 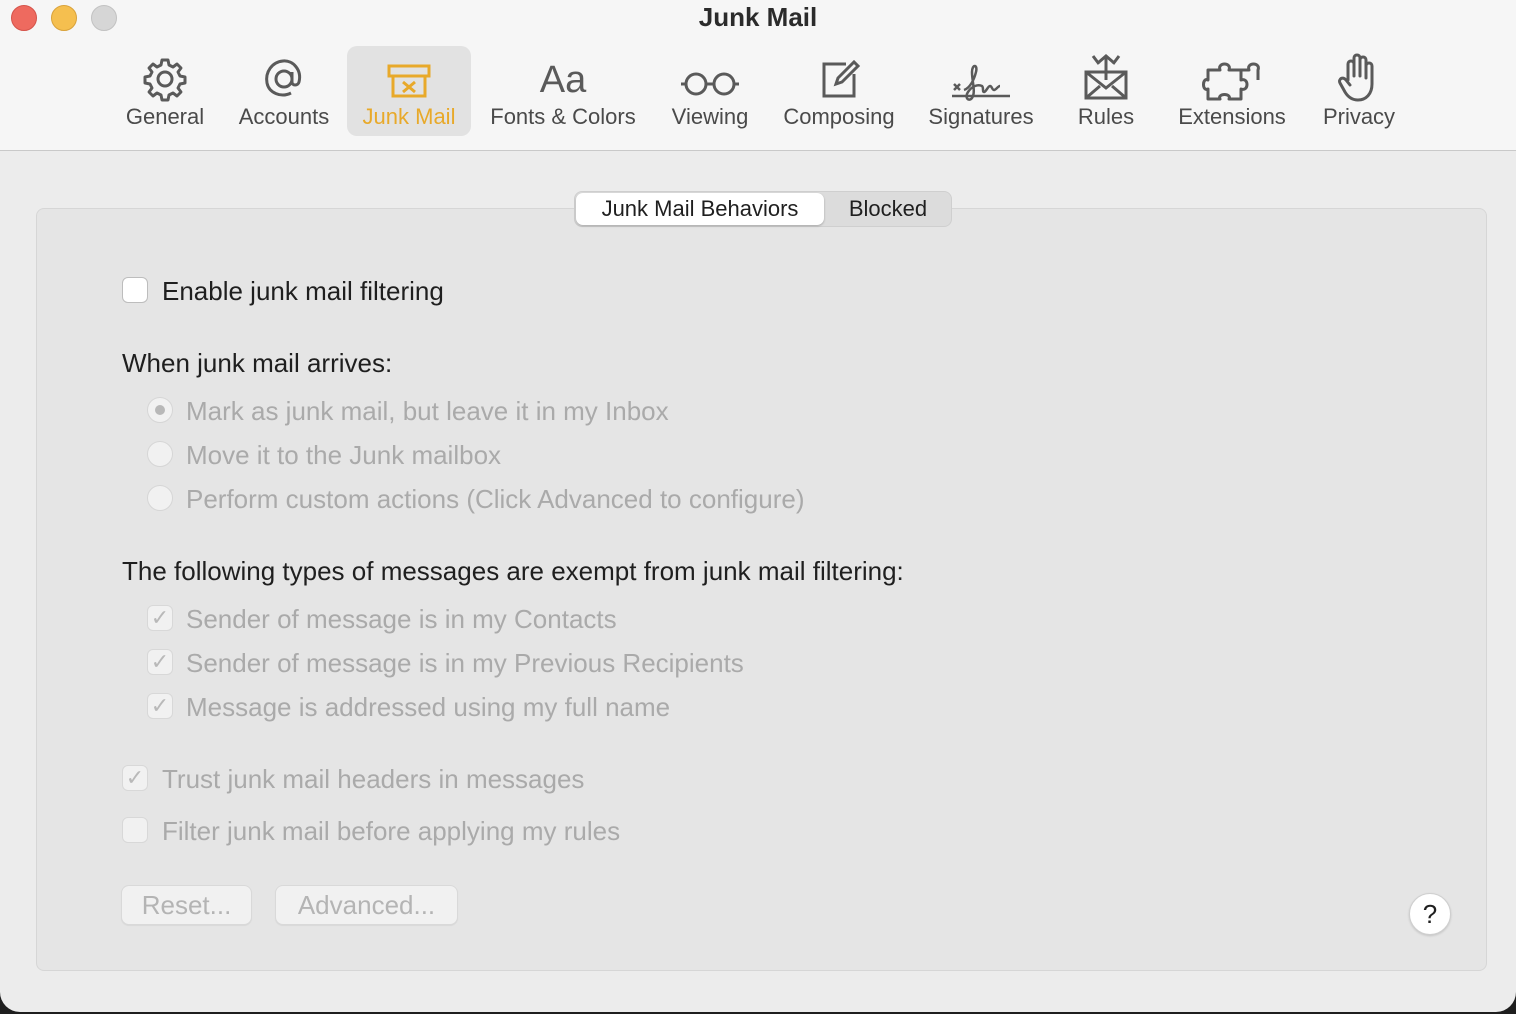 I want to click on toolbar-item-privacy: Privacy, so click(x=1359, y=91).